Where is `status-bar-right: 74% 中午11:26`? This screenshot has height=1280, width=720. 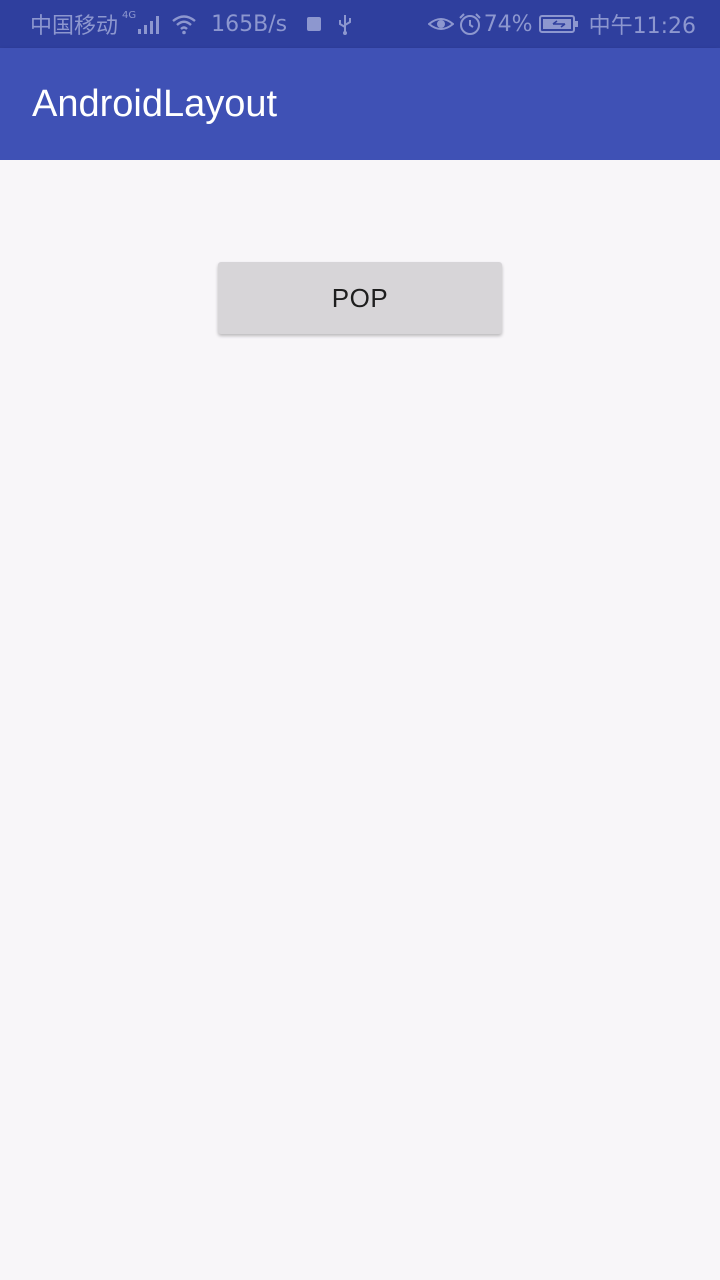
status-bar-right: 74% 中午11:26 is located at coordinates (561, 24).